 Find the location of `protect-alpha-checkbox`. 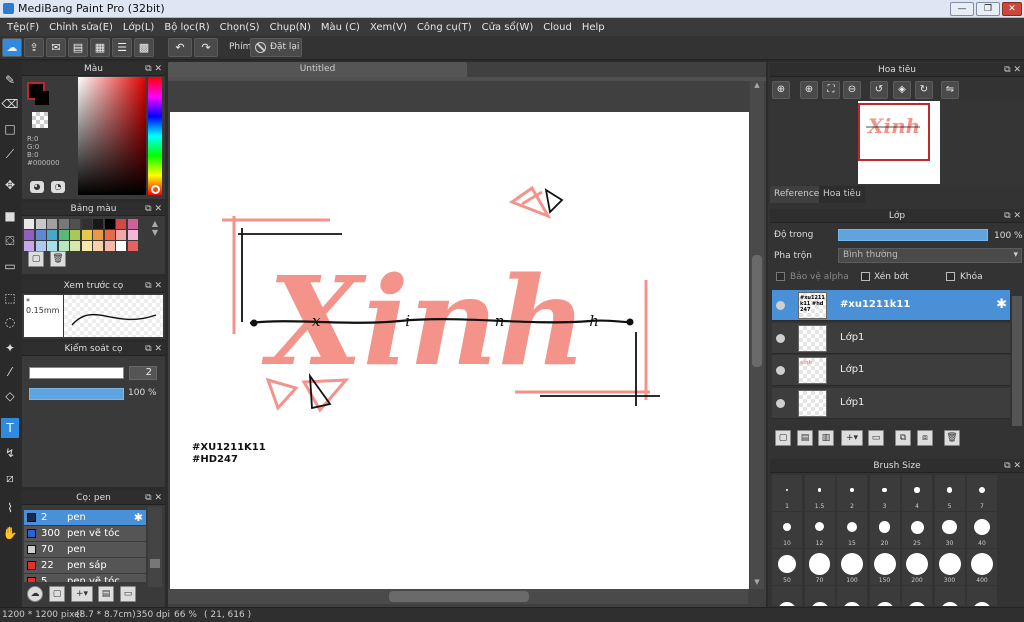

protect-alpha-checkbox is located at coordinates (780, 276).